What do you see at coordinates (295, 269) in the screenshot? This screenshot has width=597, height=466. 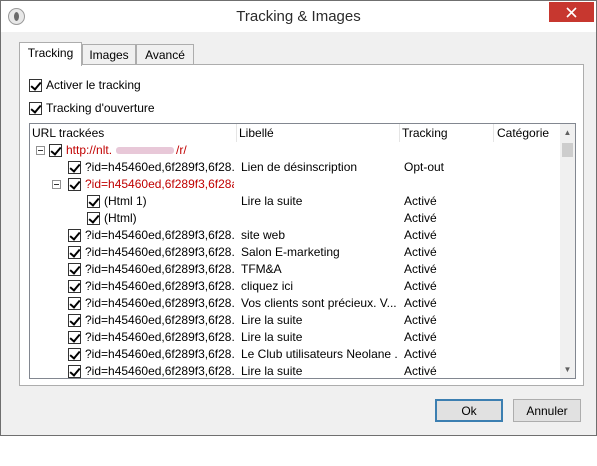 I see `tree-row: ?id=h45460ed,6f289f3,6f28... TFM&A Activé` at bounding box center [295, 269].